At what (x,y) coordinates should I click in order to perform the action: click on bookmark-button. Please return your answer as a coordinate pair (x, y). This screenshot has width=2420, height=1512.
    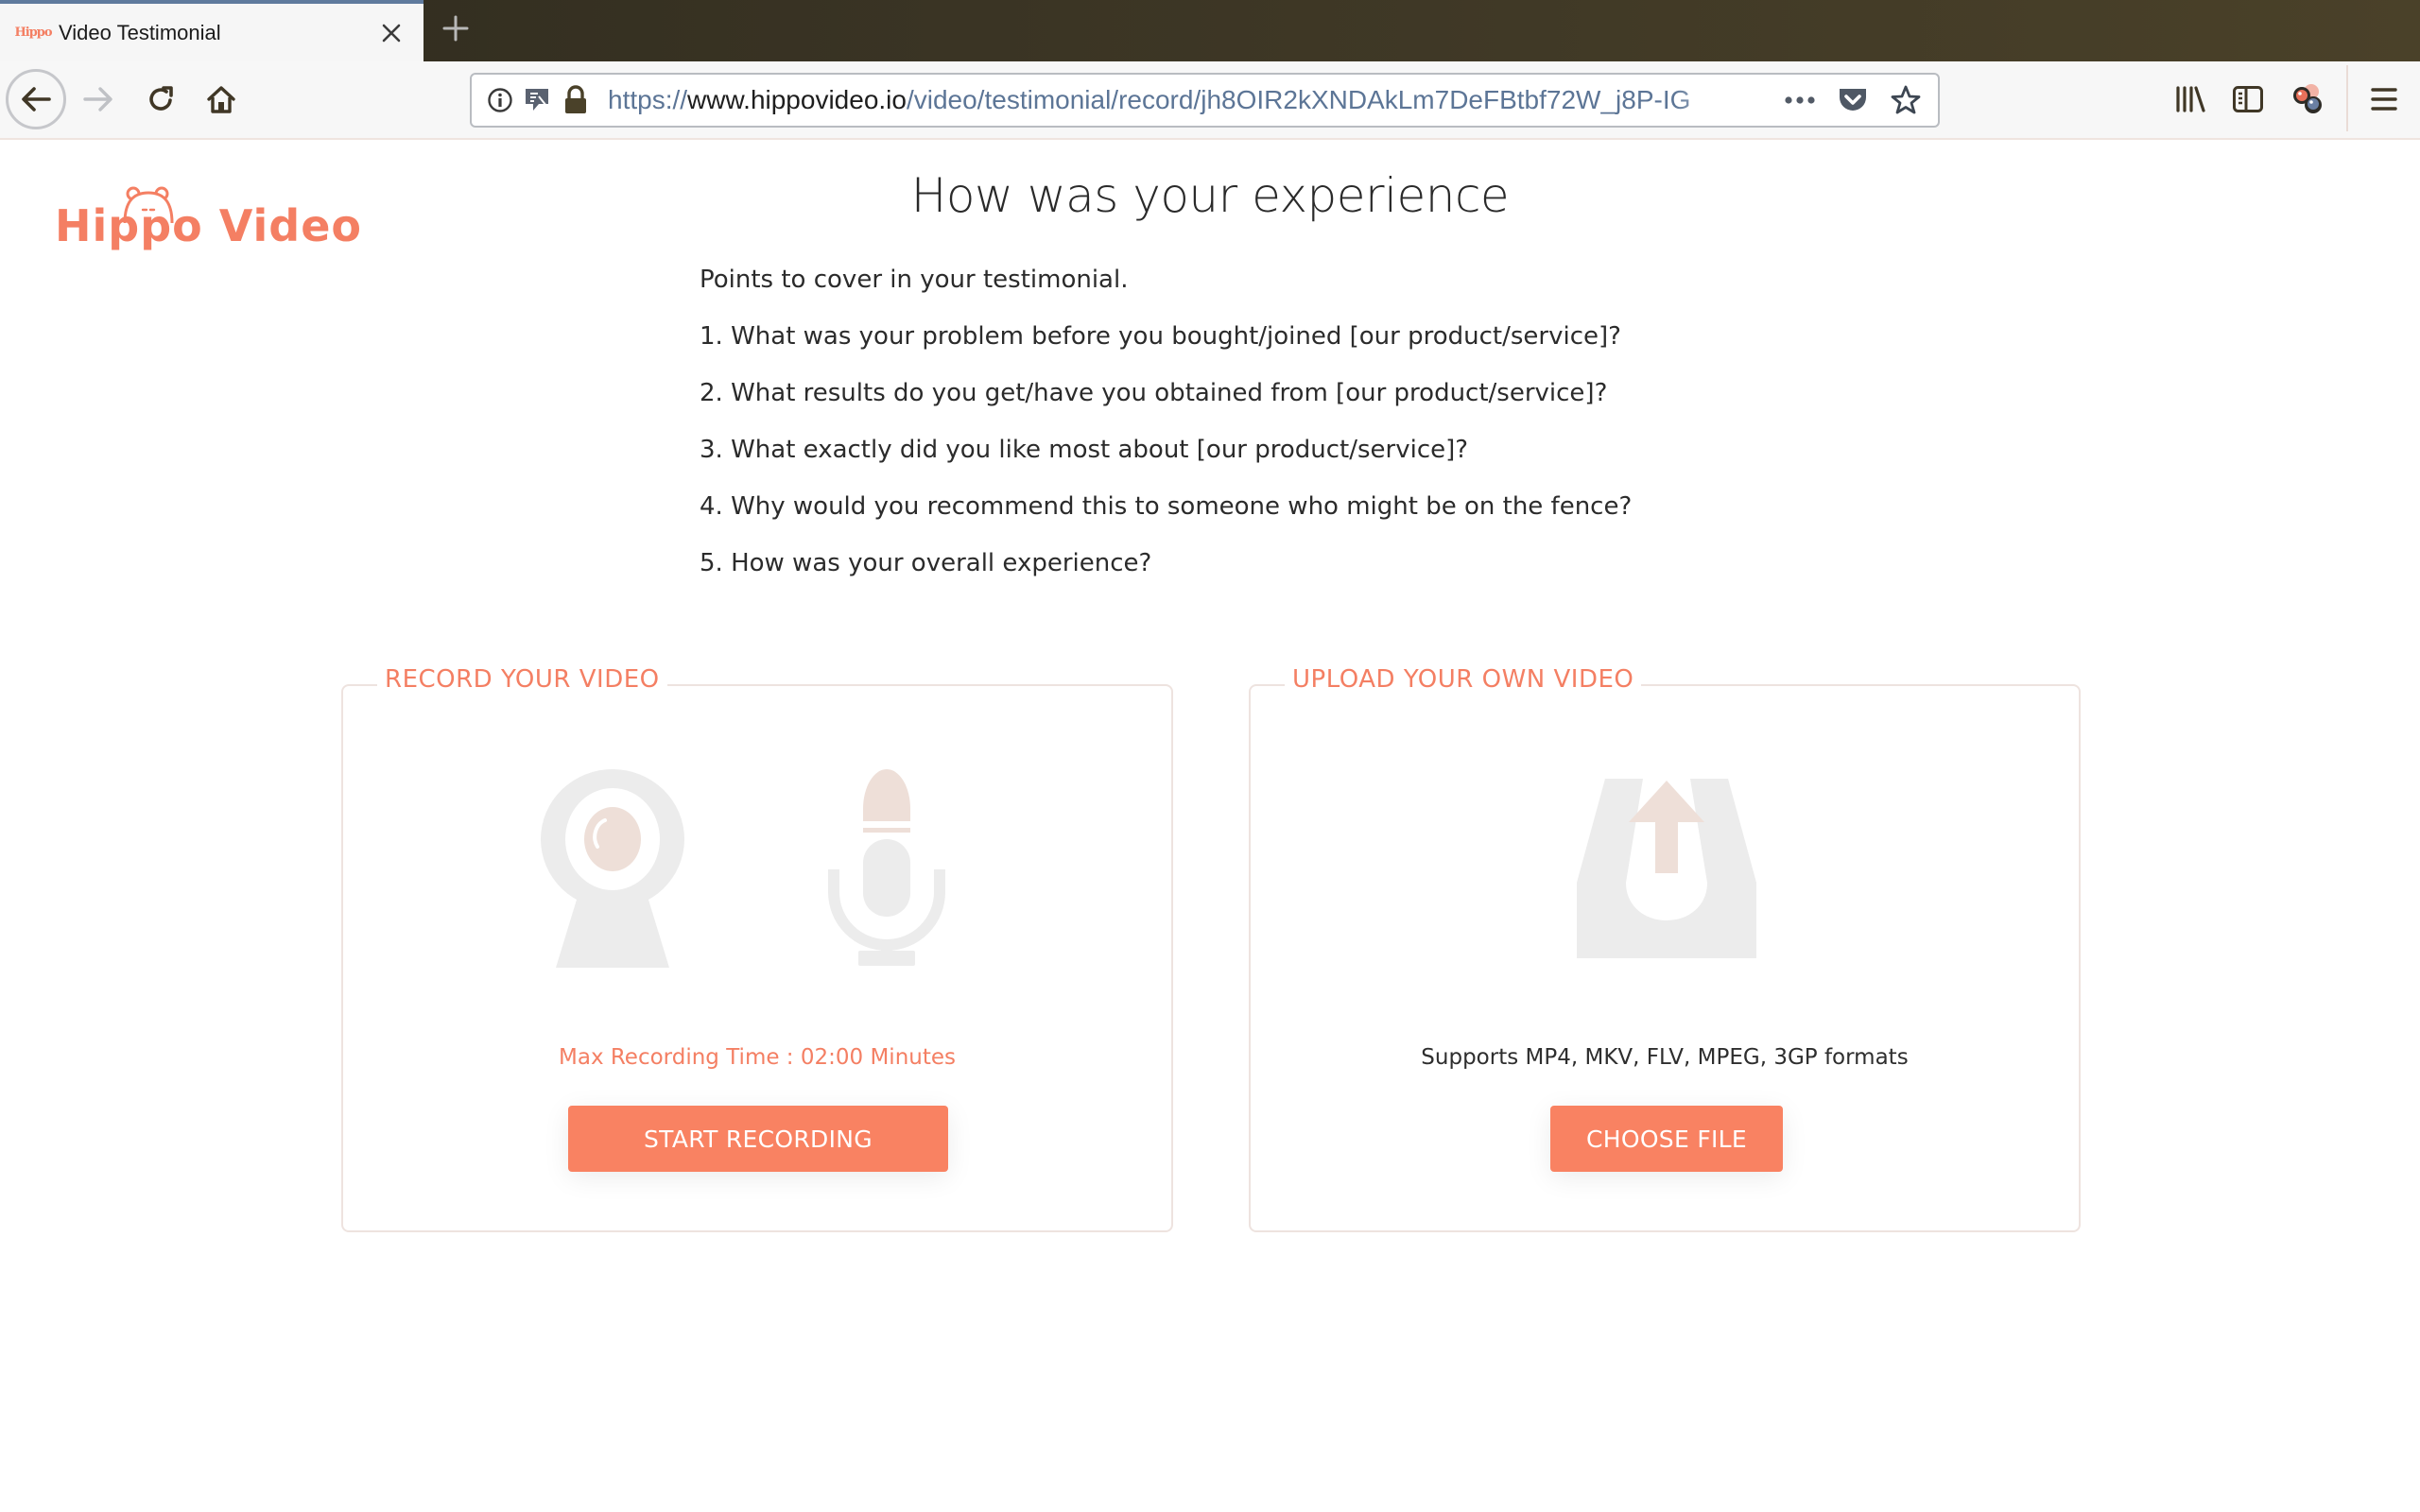
    Looking at the image, I should click on (1905, 100).